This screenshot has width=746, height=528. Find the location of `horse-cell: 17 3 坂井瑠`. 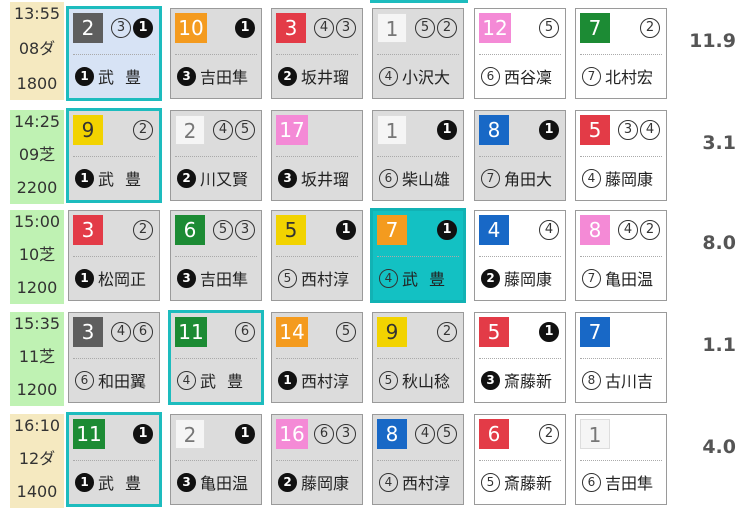

horse-cell: 17 3 坂井瑠 is located at coordinates (317, 155).